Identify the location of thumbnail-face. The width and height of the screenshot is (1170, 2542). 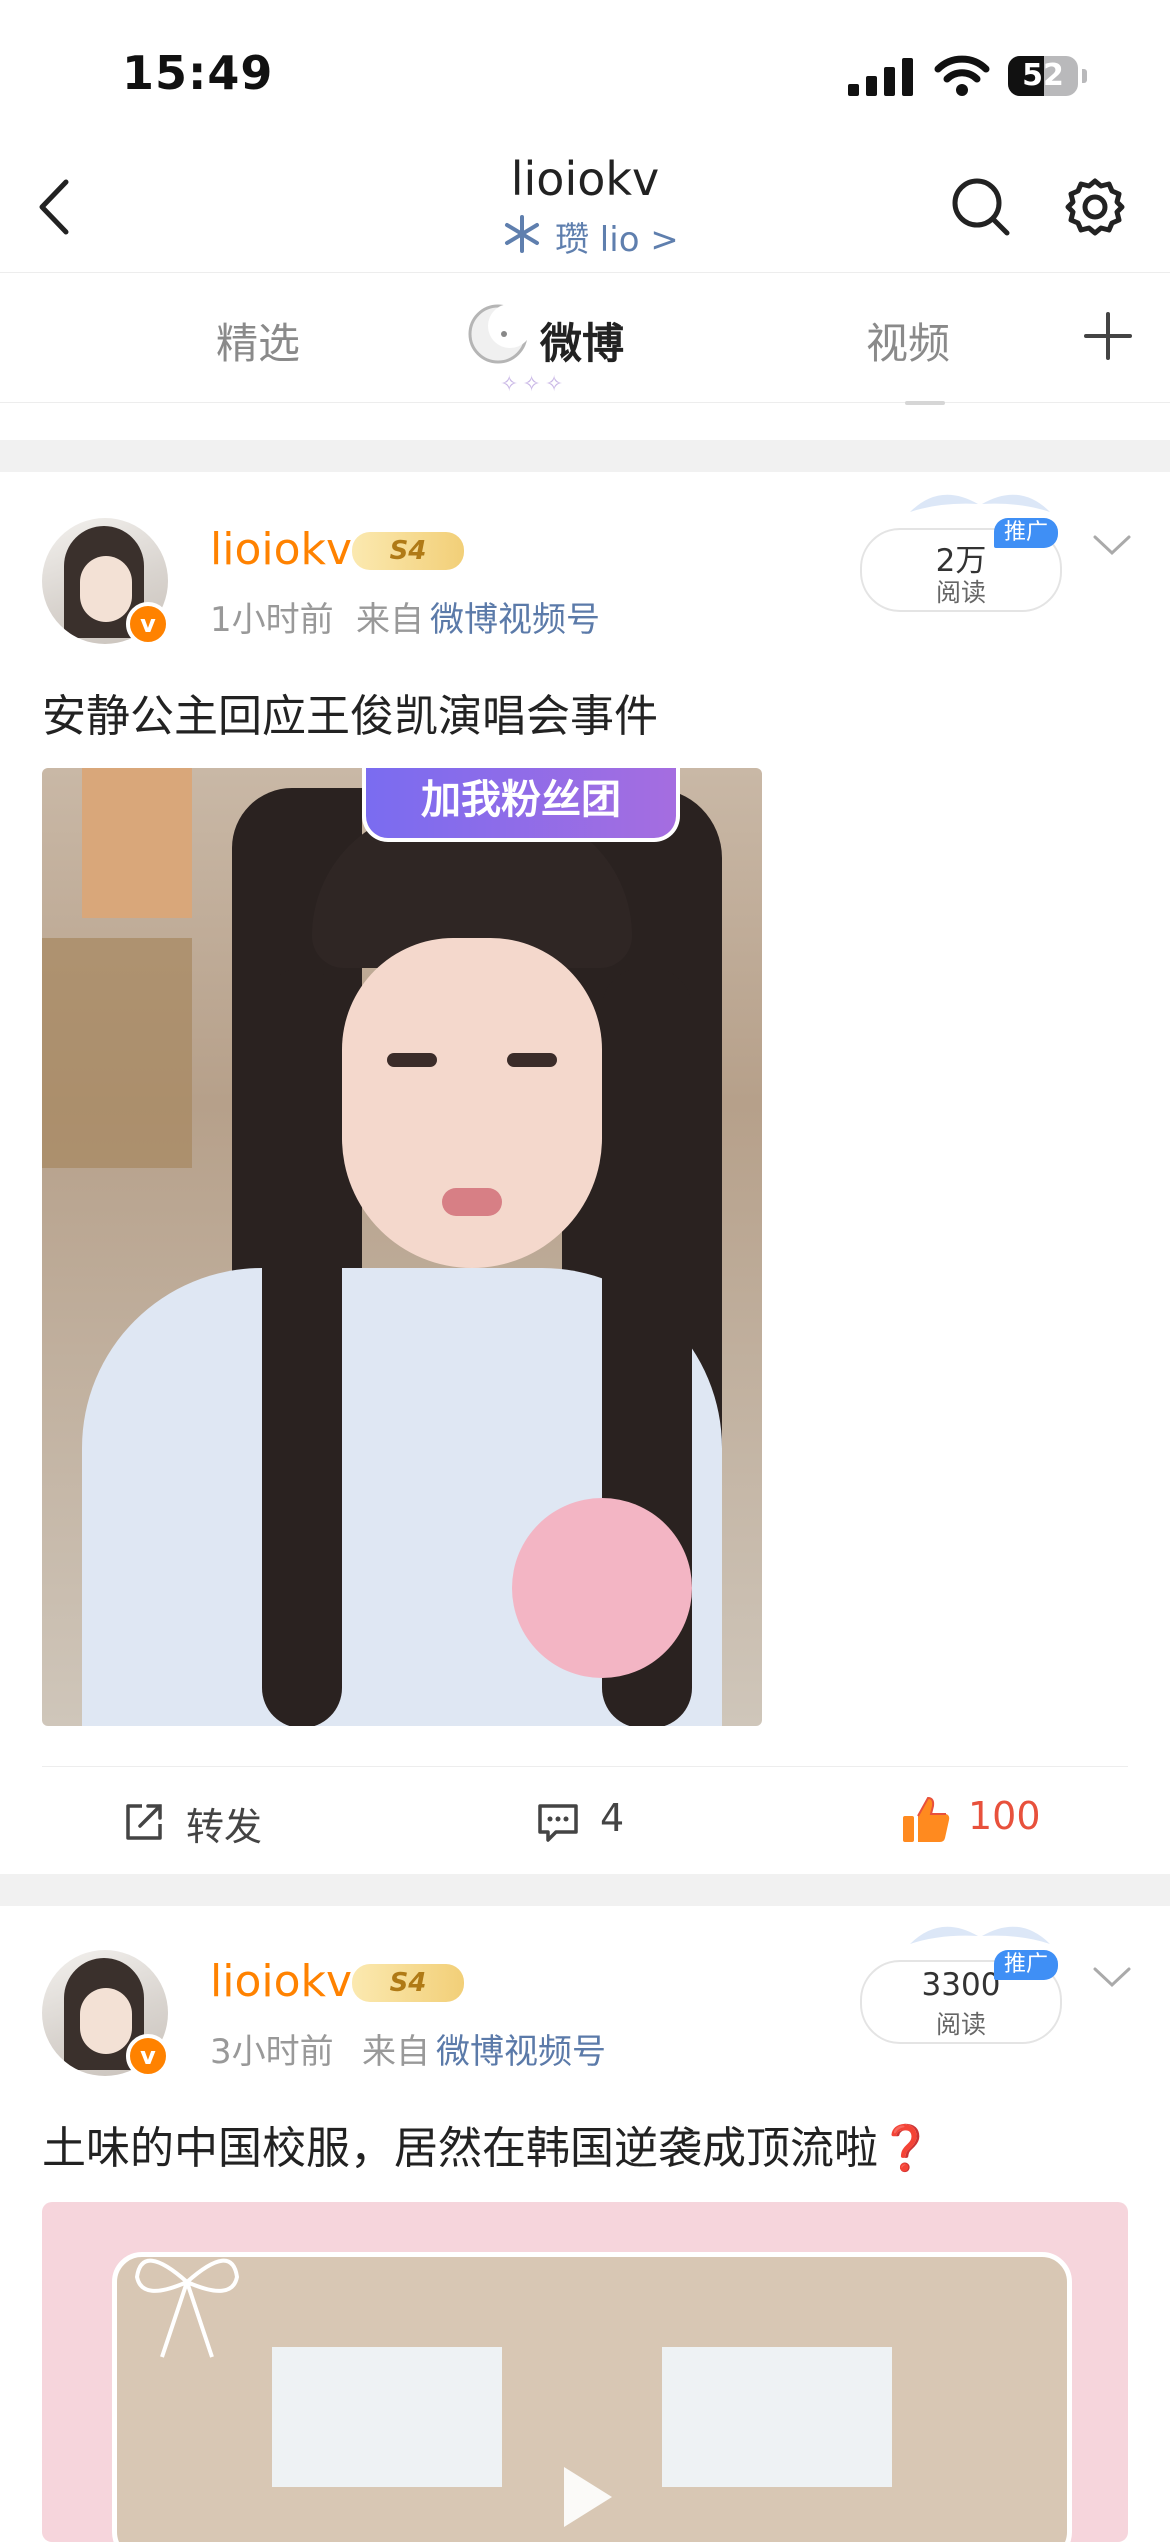
(472, 1103).